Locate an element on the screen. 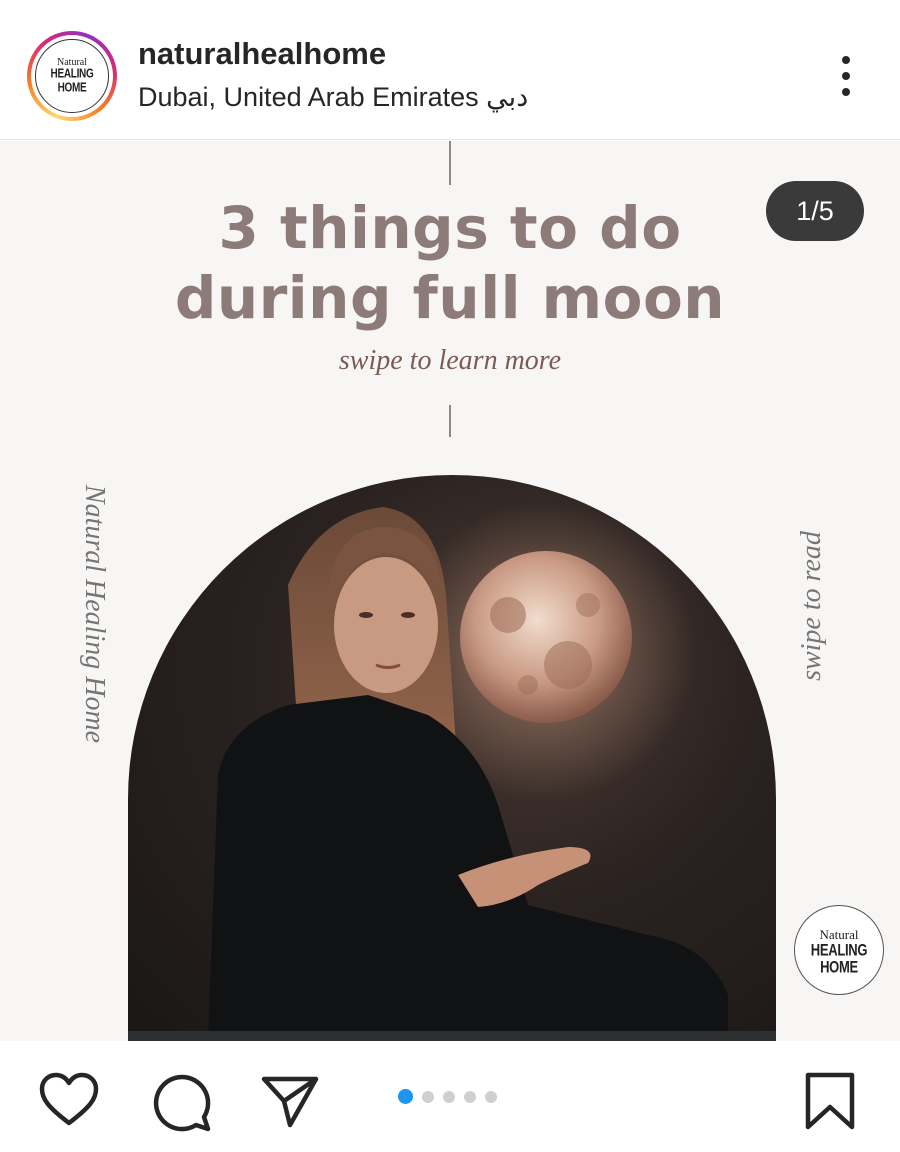 This screenshot has height=1152, width=900. logo-text-healing: HEALING is located at coordinates (72, 74).